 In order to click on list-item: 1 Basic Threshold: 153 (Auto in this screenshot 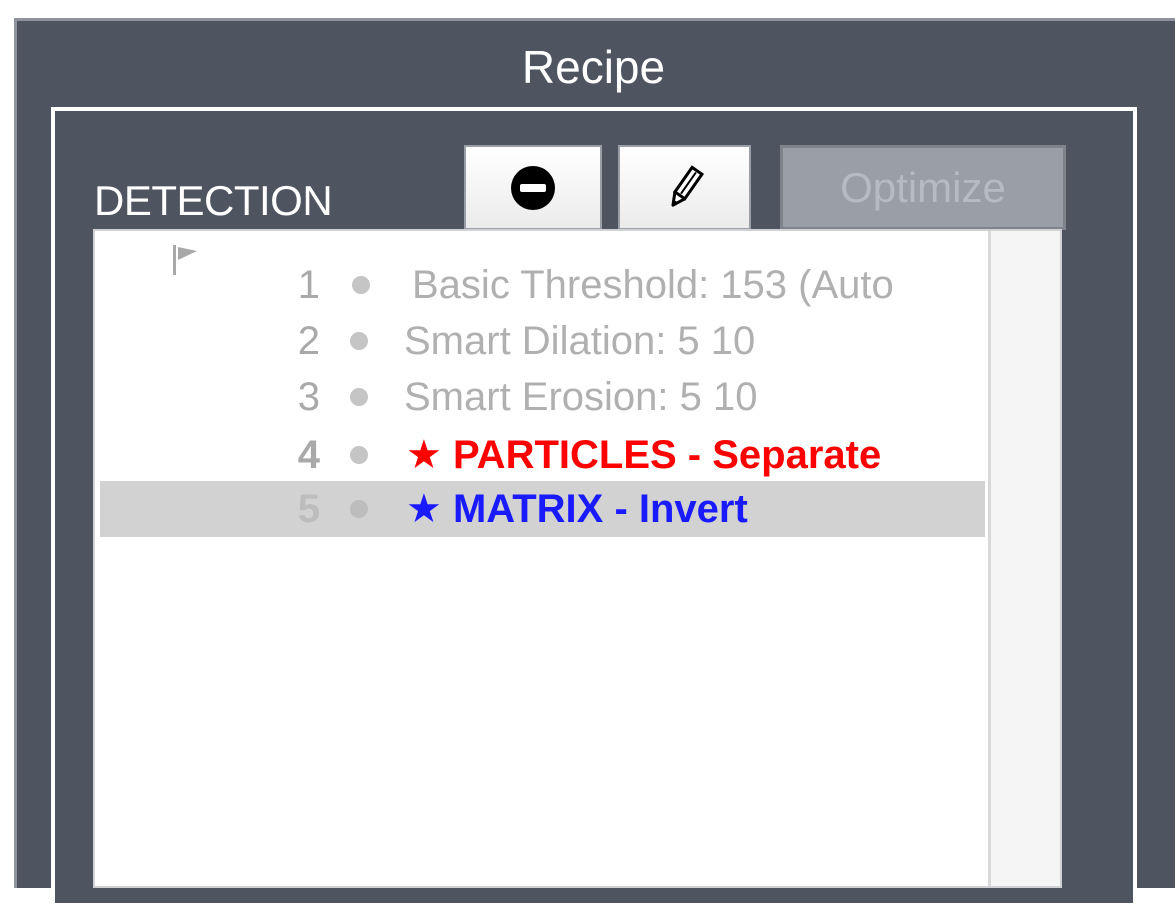, I will do `click(542, 285)`.